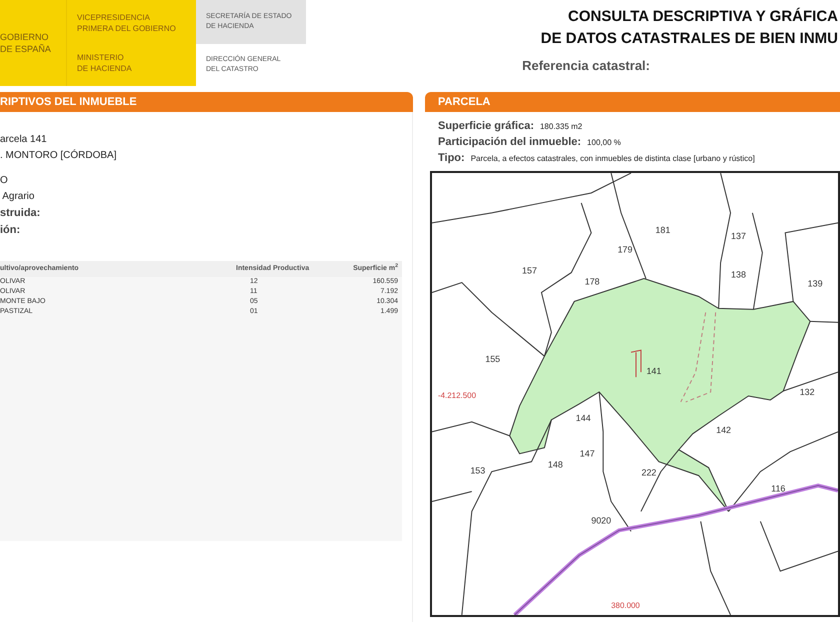  Describe the element at coordinates (26, 49) in the screenshot. I see `logo-text: DE ESPAÑA` at that location.